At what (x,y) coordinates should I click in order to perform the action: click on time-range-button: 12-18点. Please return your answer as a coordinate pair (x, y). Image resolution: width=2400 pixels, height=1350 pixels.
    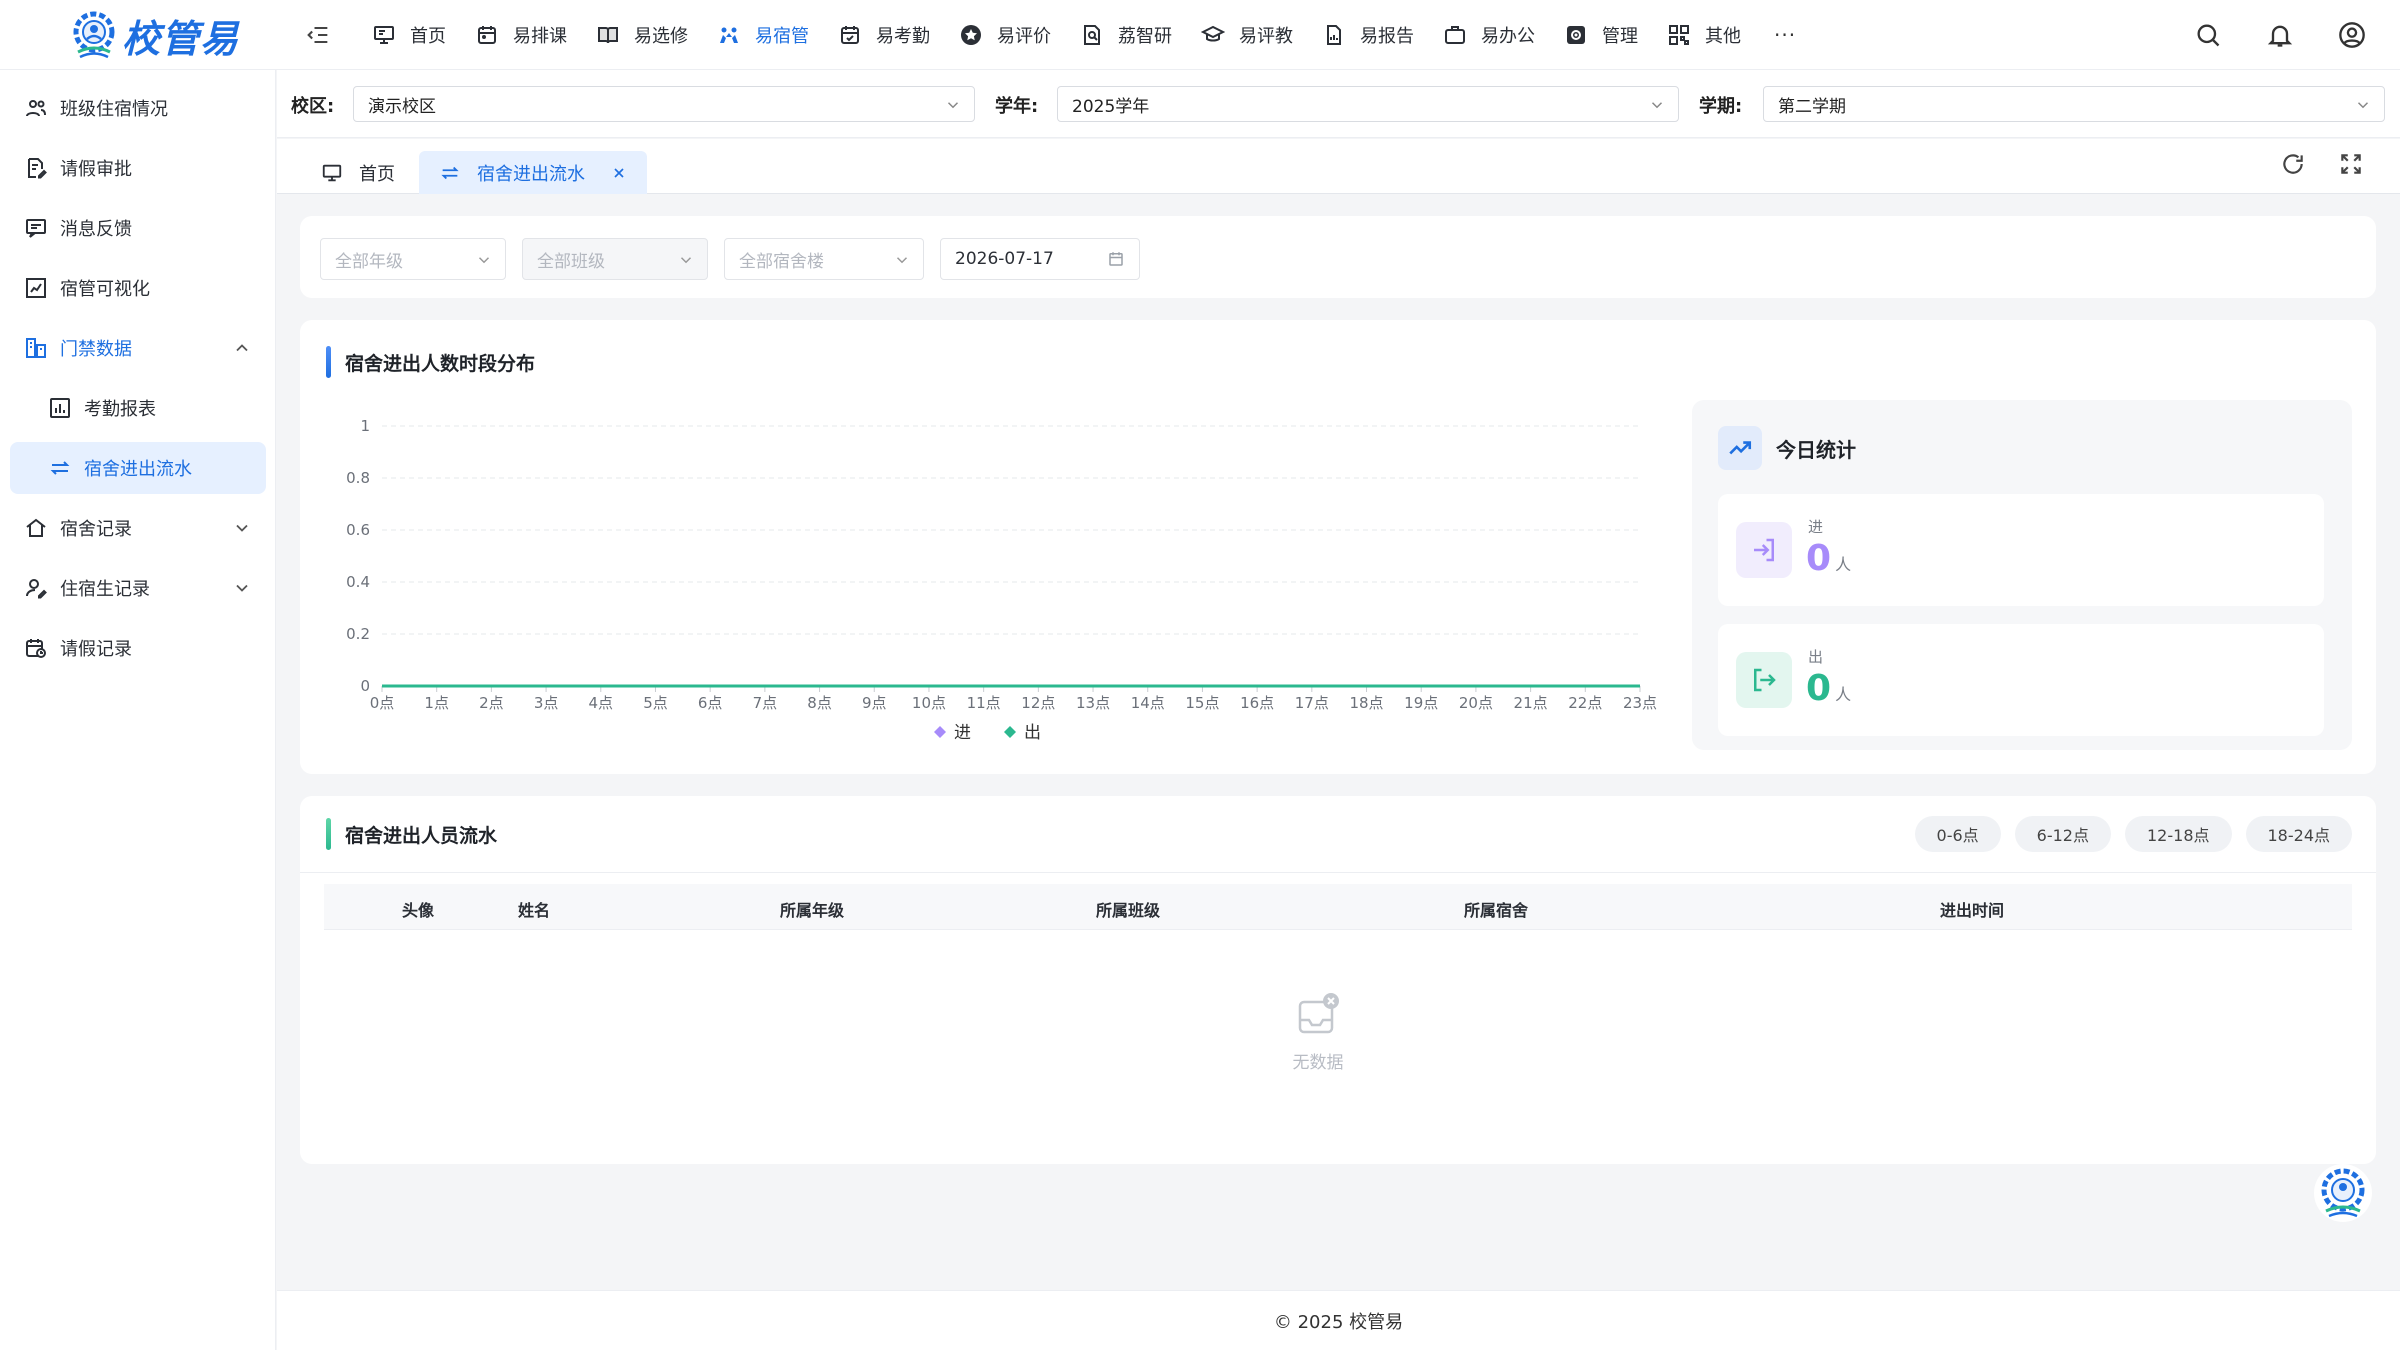
    Looking at the image, I should click on (2178, 834).